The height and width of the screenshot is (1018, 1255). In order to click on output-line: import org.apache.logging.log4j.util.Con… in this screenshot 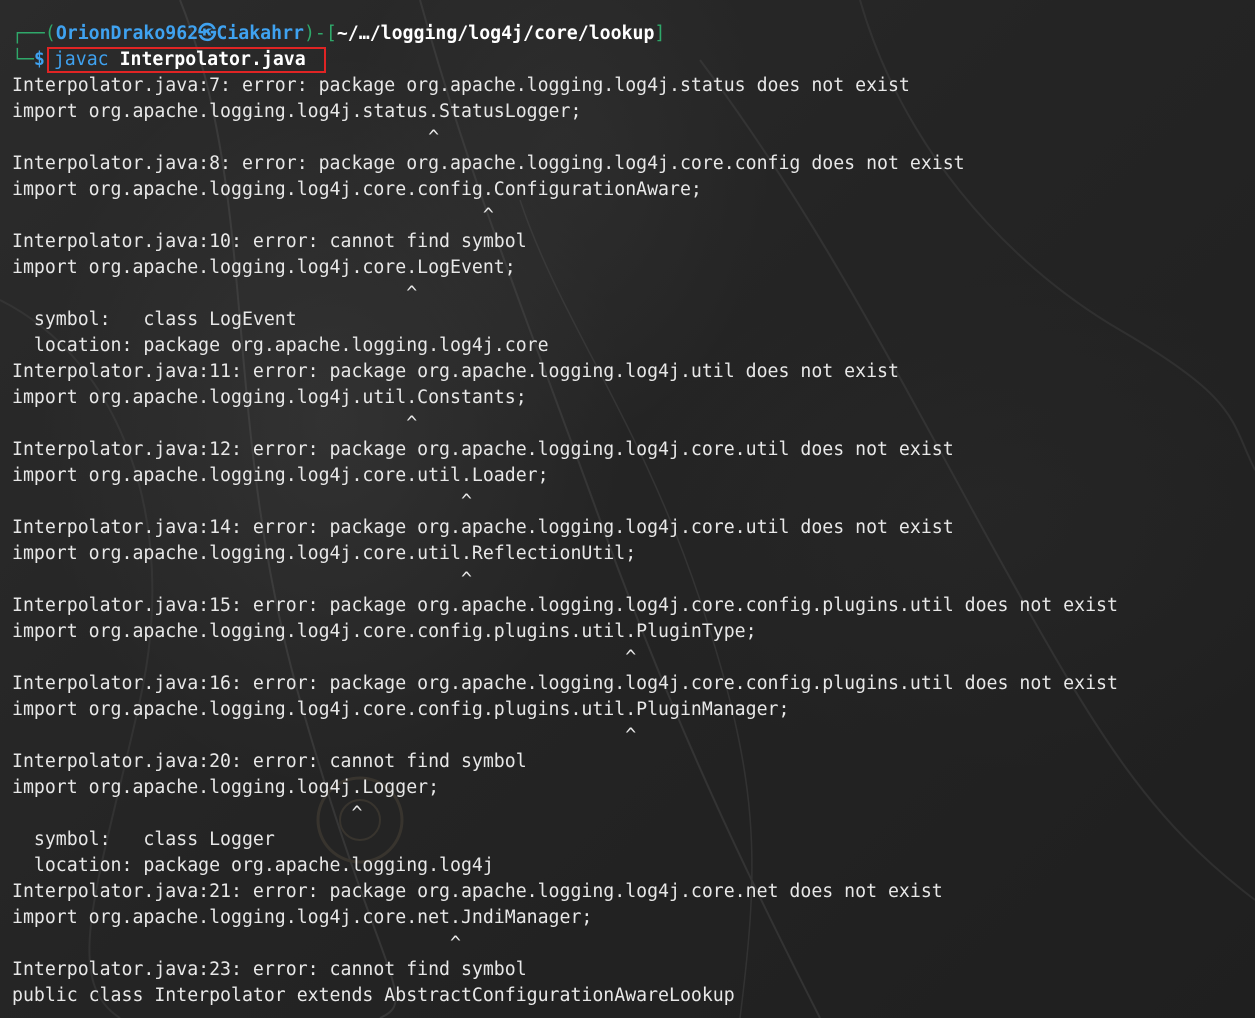, I will do `click(269, 397)`.